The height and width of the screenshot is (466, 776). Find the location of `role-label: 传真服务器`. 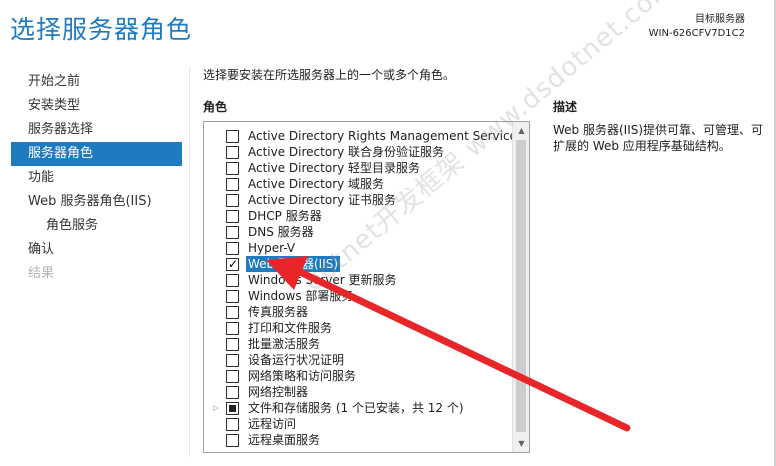

role-label: 传真服务器 is located at coordinates (278, 312).